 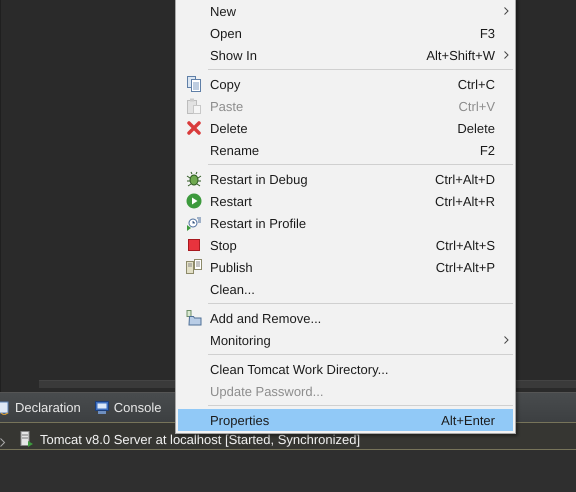 What do you see at coordinates (345, 33) in the screenshot?
I see `menu-item: Open F3` at bounding box center [345, 33].